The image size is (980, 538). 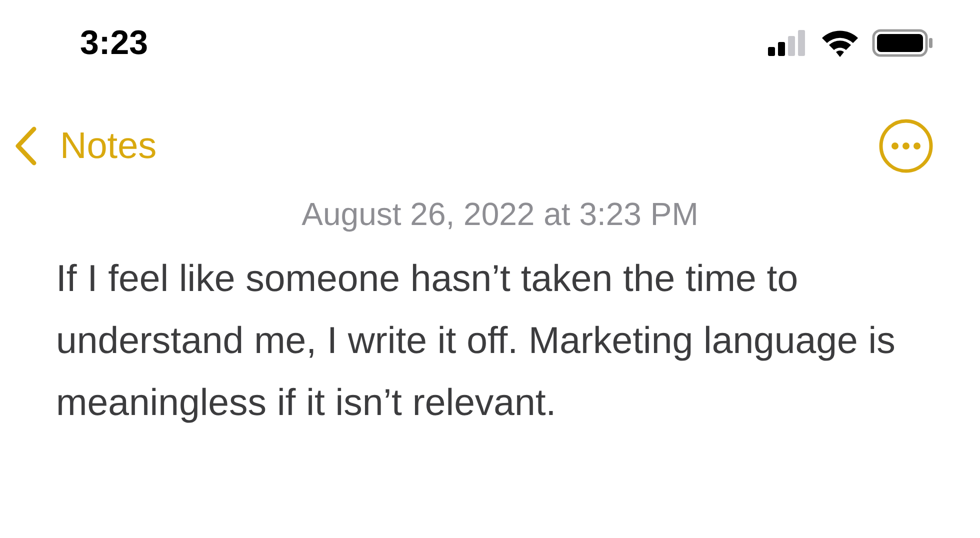 What do you see at coordinates (788, 43) in the screenshot?
I see `signal-icon` at bounding box center [788, 43].